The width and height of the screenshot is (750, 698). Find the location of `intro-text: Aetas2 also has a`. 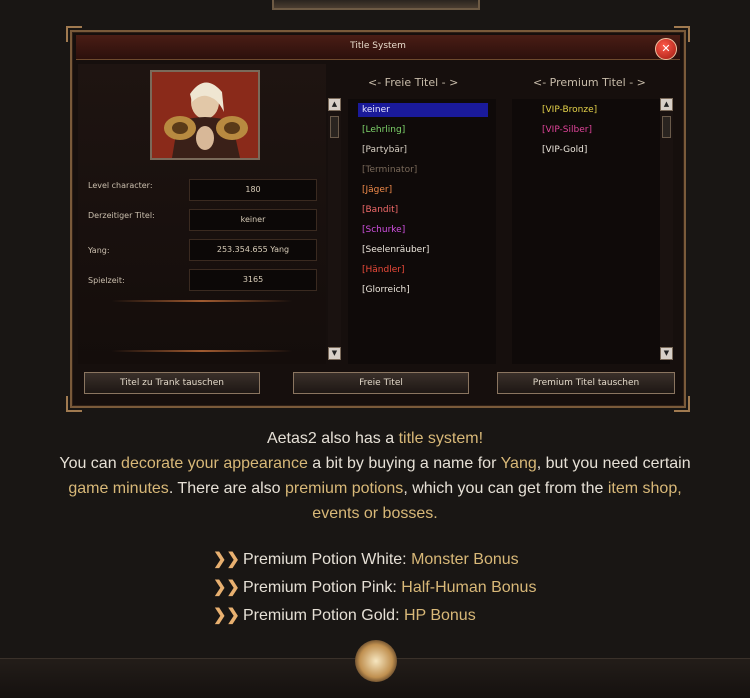

intro-text: Aetas2 also has a is located at coordinates (332, 438).